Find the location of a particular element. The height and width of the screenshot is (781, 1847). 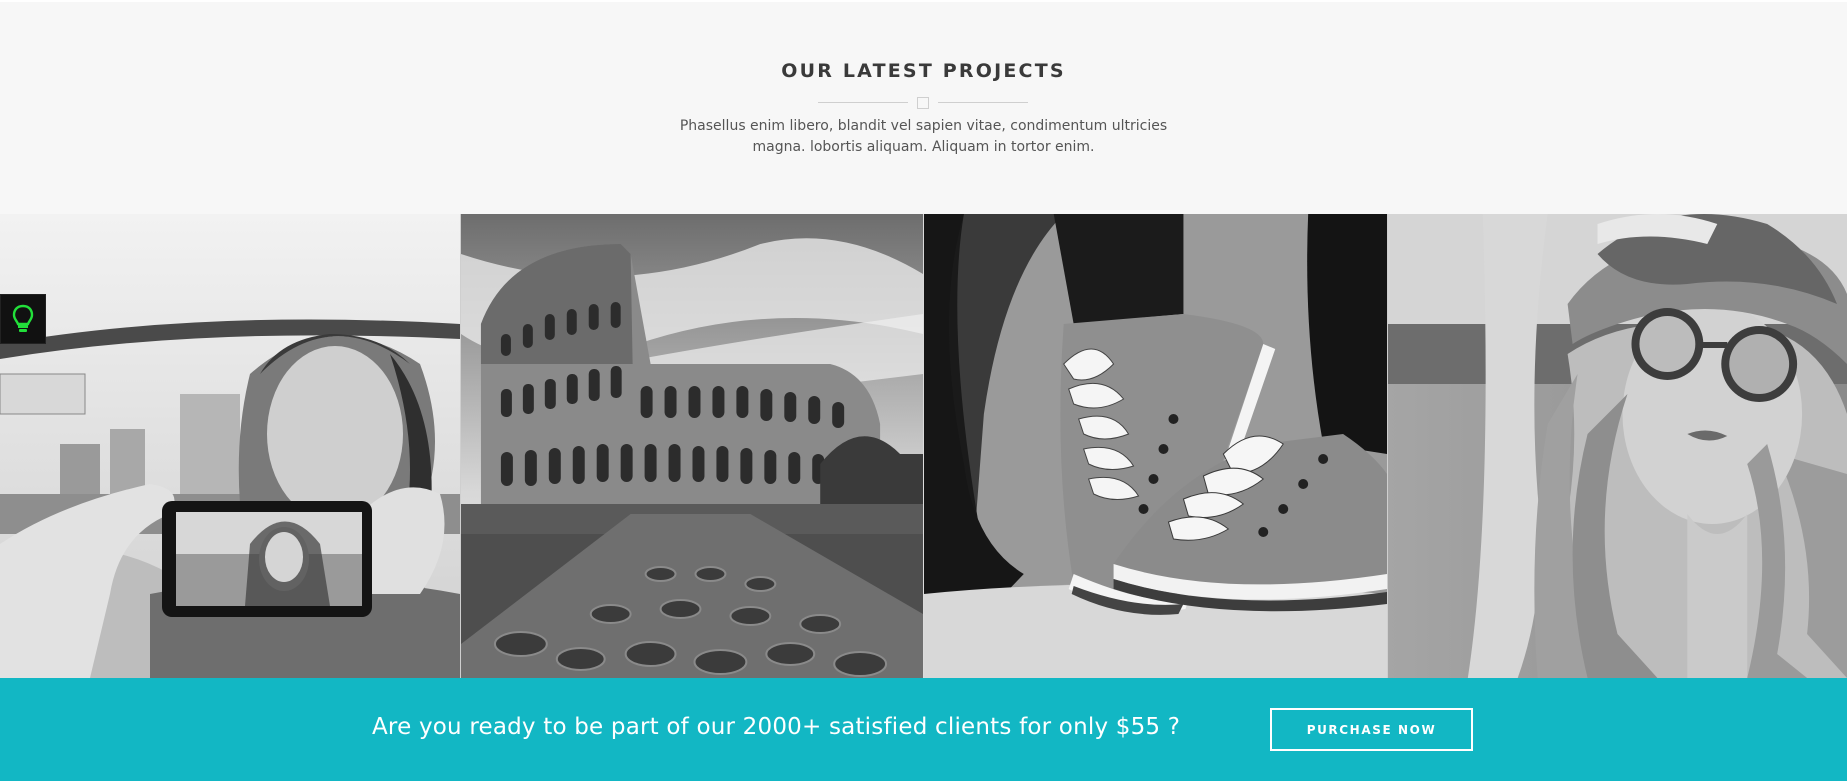

selfie-image is located at coordinates (230, 446).